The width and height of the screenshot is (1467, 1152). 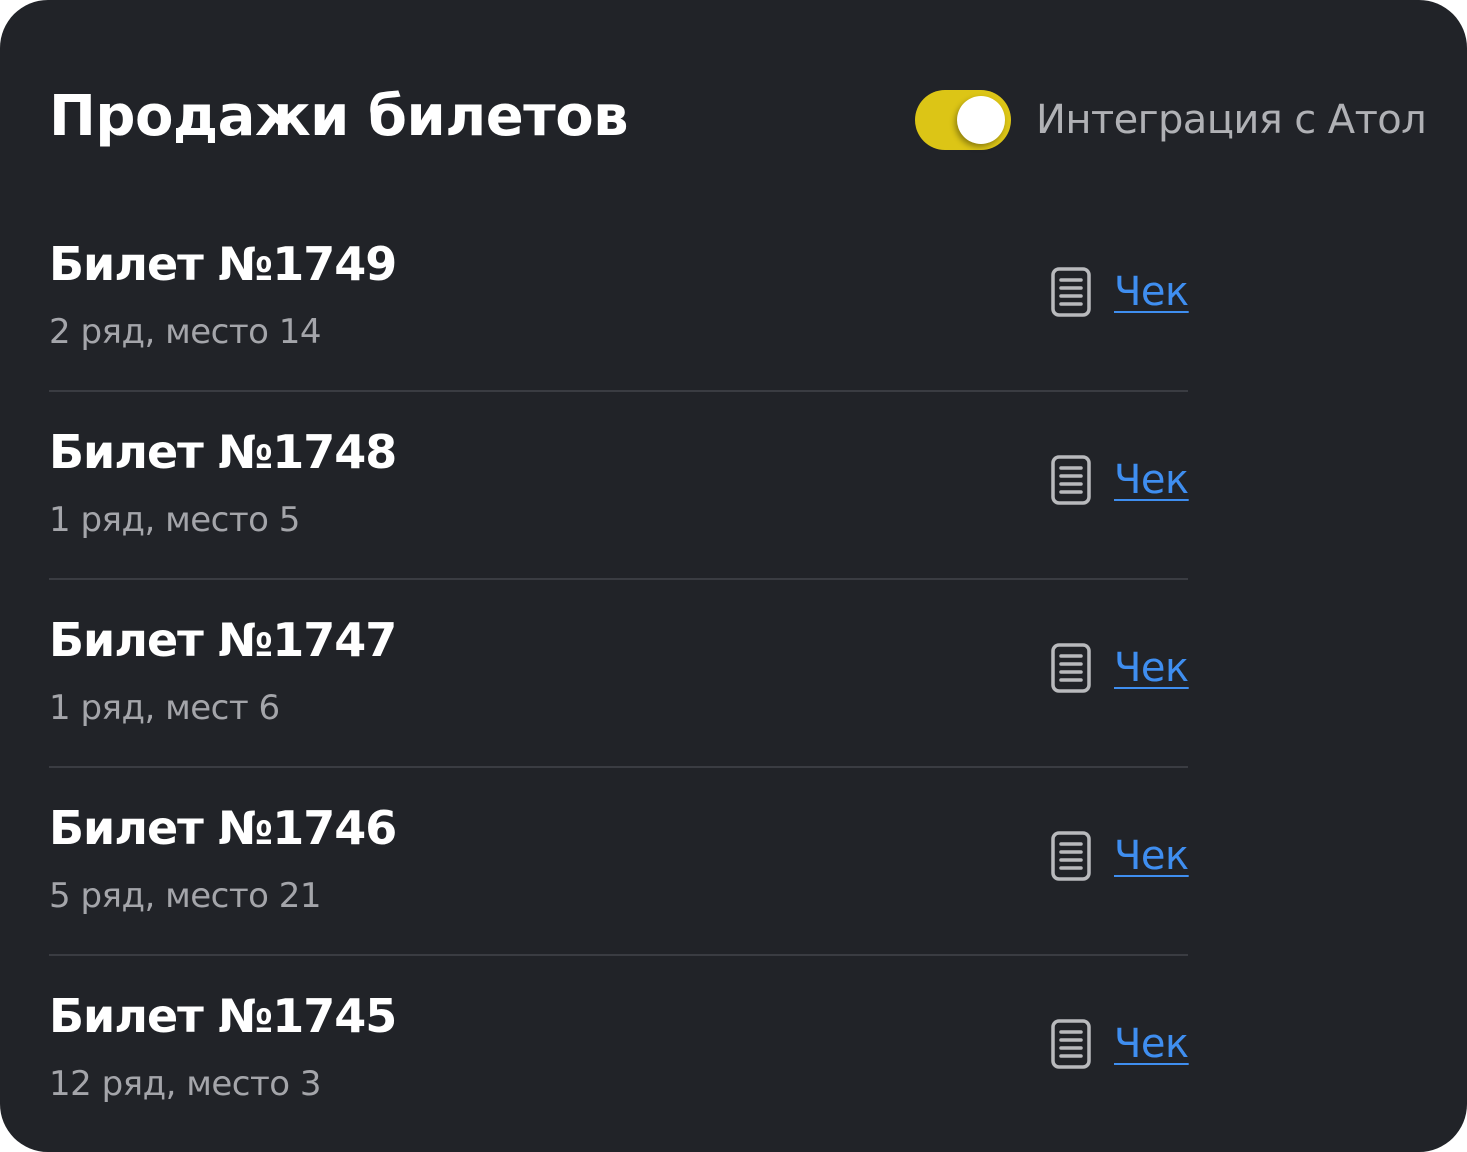 I want to click on ticket-row: Билет №1746 5 ряд, место 21 Чек, so click(x=619, y=862).